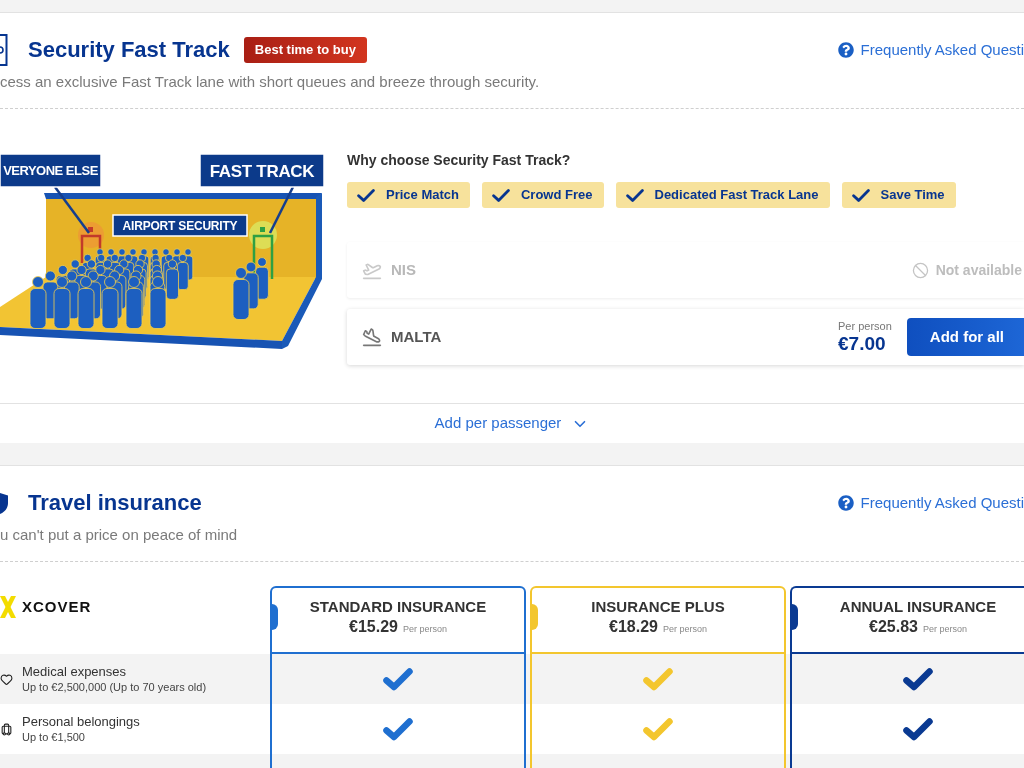 Image resolution: width=1024 pixels, height=768 pixels. I want to click on section-title: Travel insurance, so click(115, 503).